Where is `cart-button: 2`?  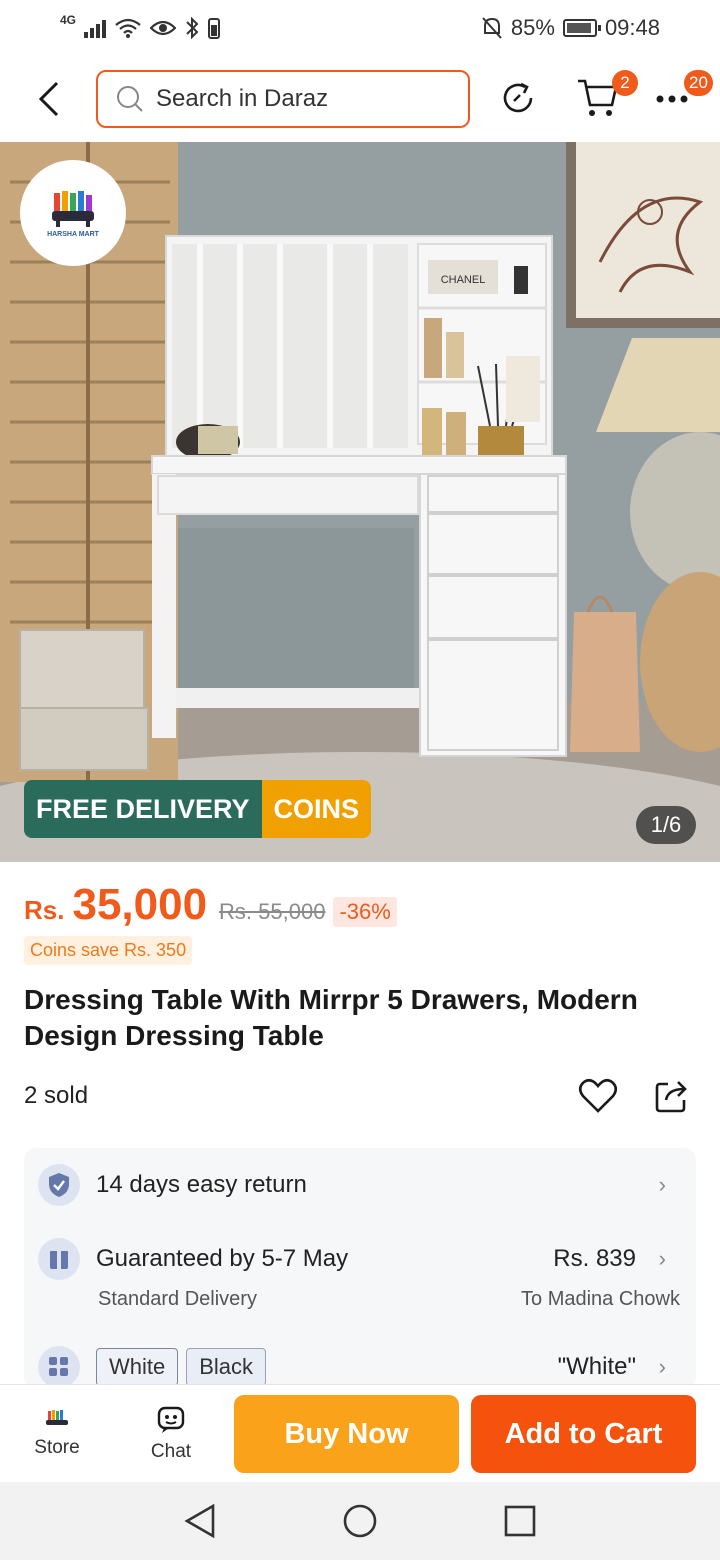 cart-button: 2 is located at coordinates (606, 95).